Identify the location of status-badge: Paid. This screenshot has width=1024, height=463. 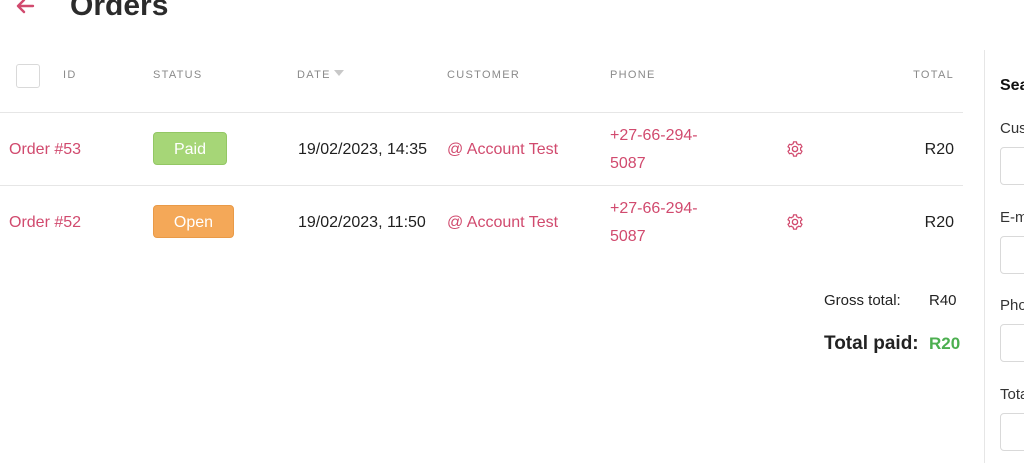
(190, 148).